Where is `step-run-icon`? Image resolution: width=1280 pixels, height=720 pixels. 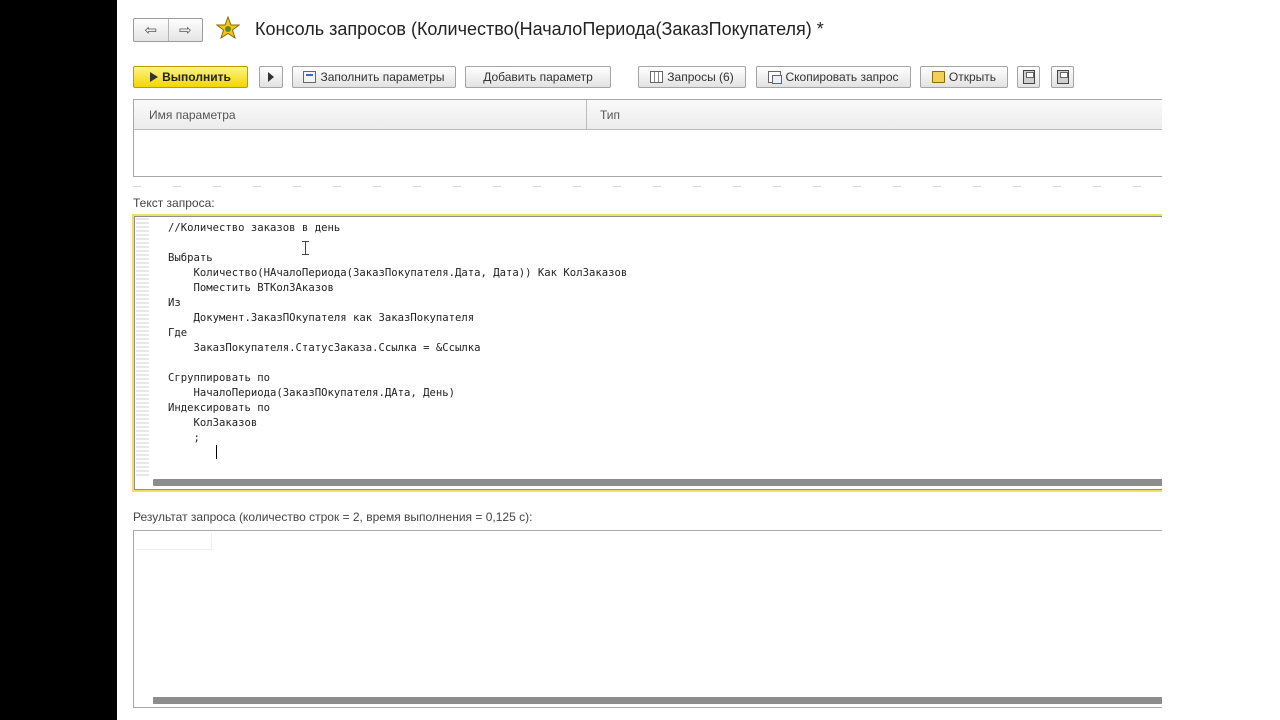
step-run-icon is located at coordinates (271, 77).